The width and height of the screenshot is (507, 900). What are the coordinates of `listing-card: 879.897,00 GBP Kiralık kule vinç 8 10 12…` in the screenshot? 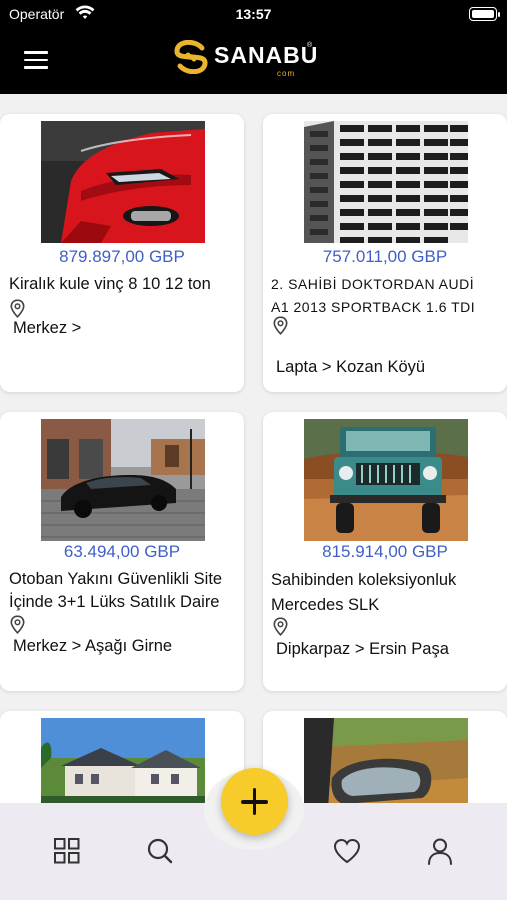 It's located at (122, 253).